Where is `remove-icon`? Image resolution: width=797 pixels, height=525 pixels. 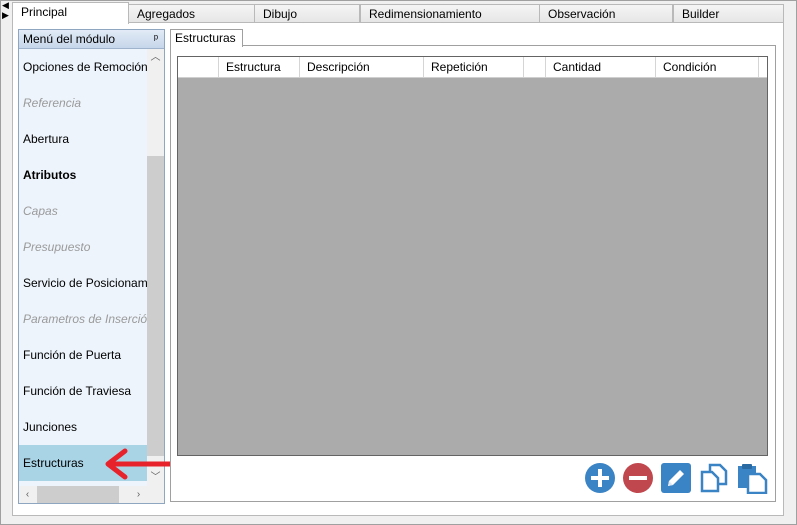 remove-icon is located at coordinates (638, 478).